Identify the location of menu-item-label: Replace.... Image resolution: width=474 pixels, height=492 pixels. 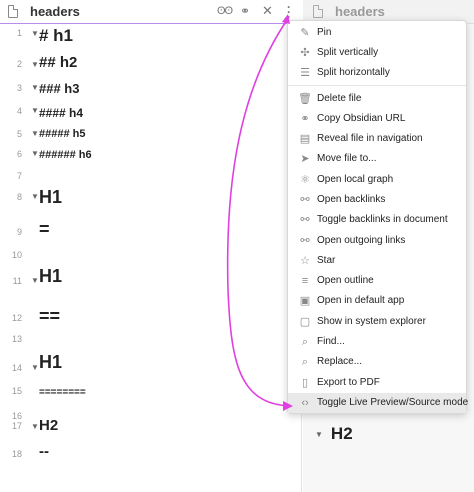
(340, 361).